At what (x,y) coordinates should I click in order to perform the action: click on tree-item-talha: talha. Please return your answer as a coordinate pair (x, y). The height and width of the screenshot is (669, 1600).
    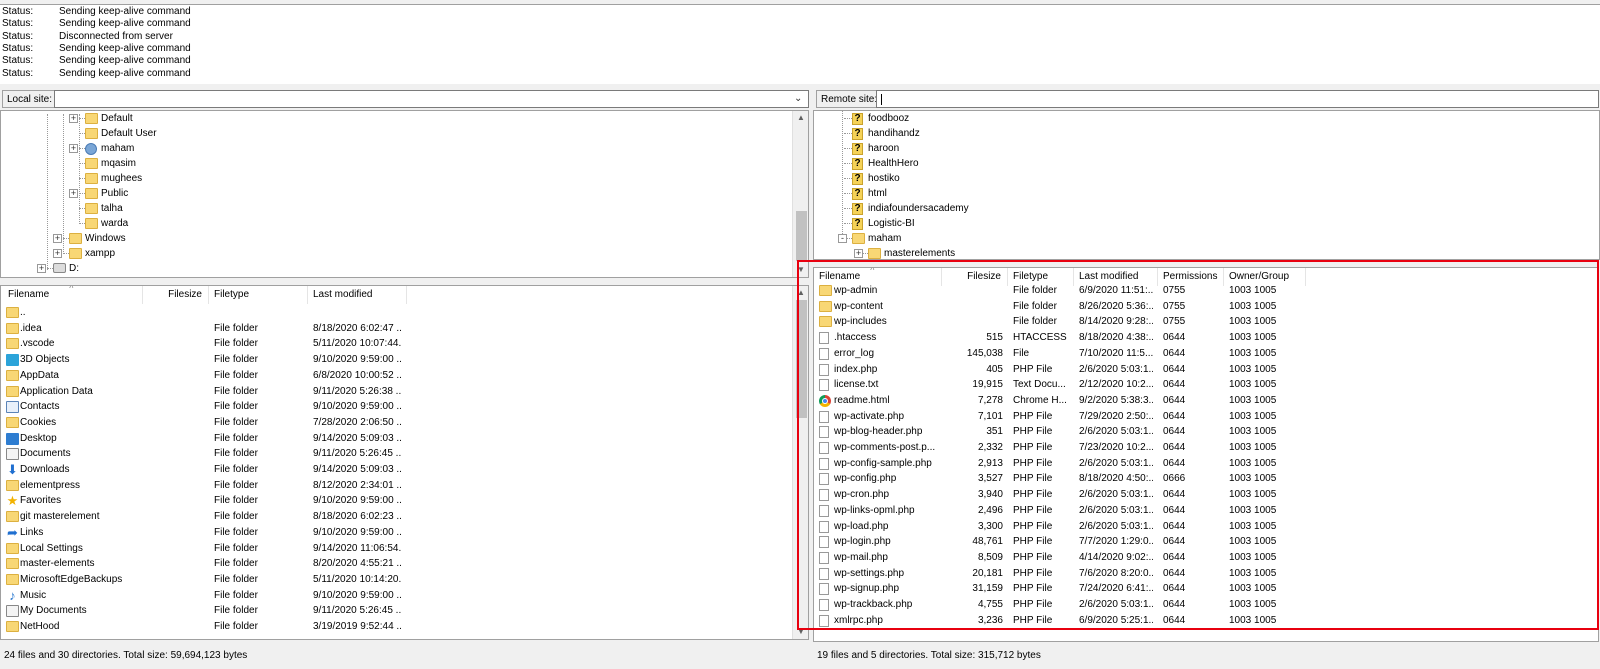
    Looking at the image, I should click on (391, 208).